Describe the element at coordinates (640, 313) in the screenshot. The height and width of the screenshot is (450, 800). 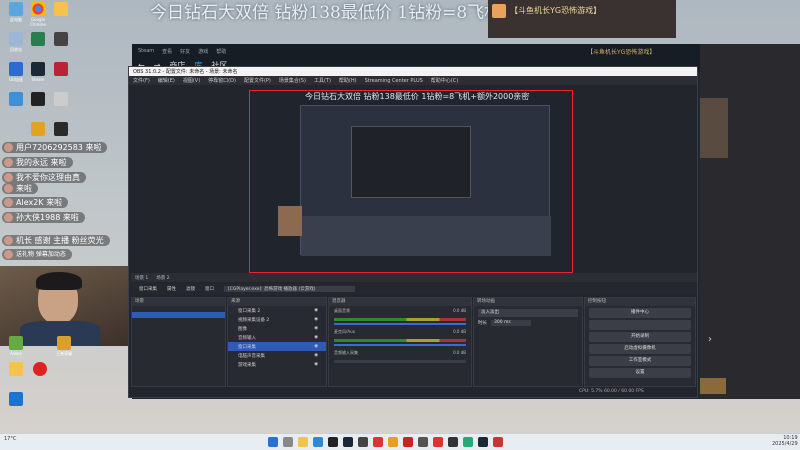
I see `plugin-center-button: 播件中心` at that location.